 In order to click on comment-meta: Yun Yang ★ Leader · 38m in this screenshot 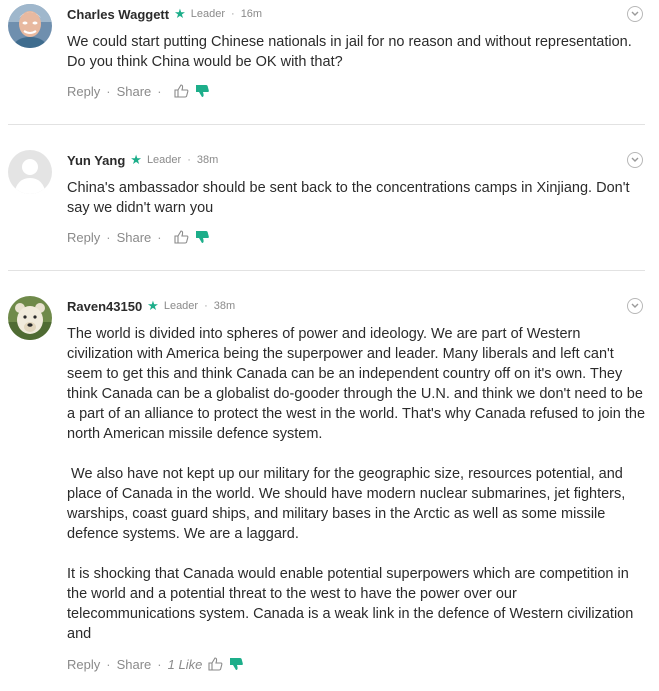, I will do `click(142, 160)`.